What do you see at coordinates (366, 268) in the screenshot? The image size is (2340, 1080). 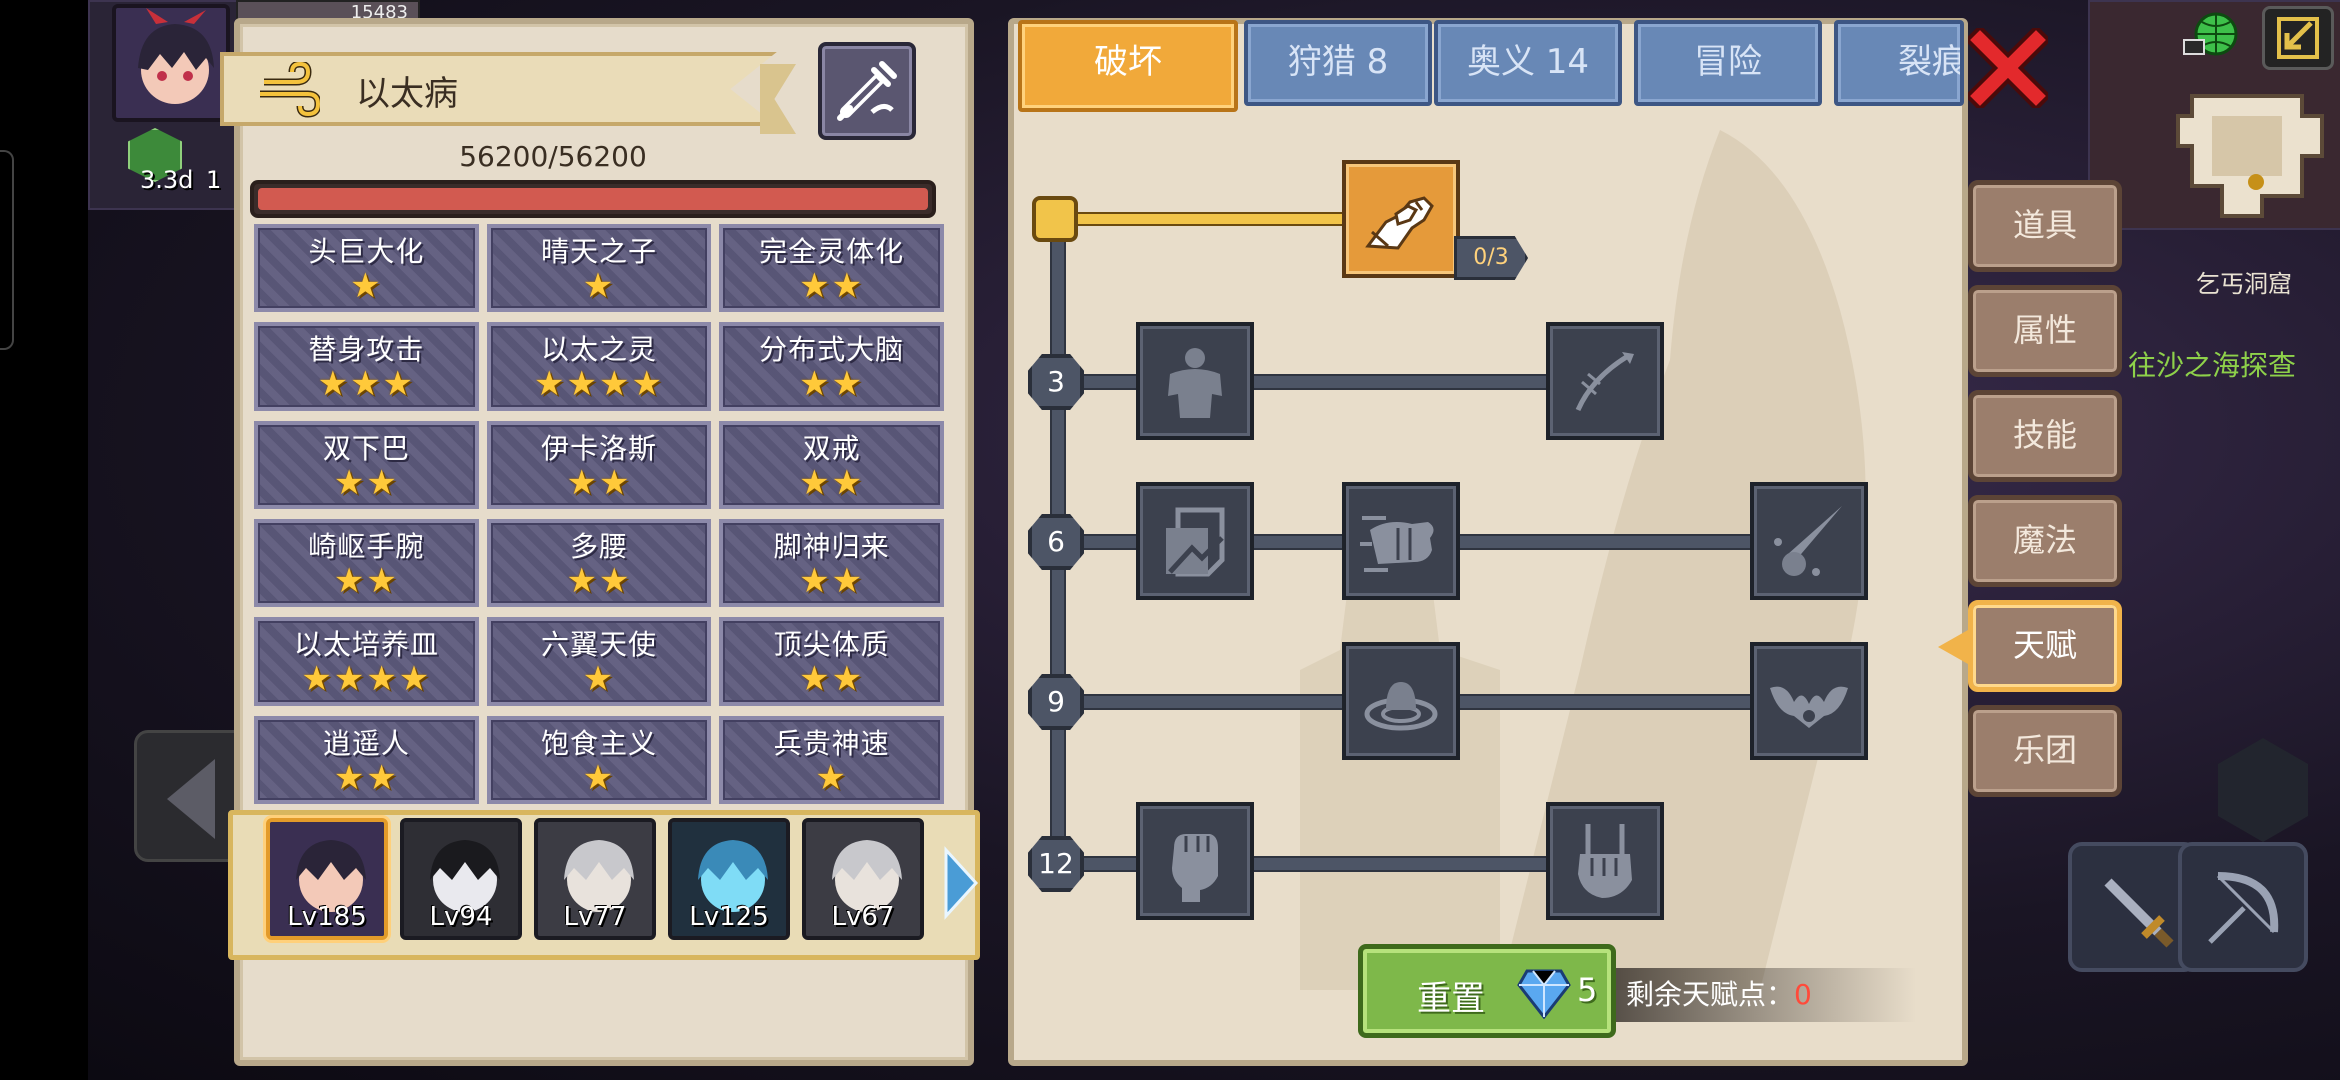 I see `trait-card: 头巨大化 ★` at bounding box center [366, 268].